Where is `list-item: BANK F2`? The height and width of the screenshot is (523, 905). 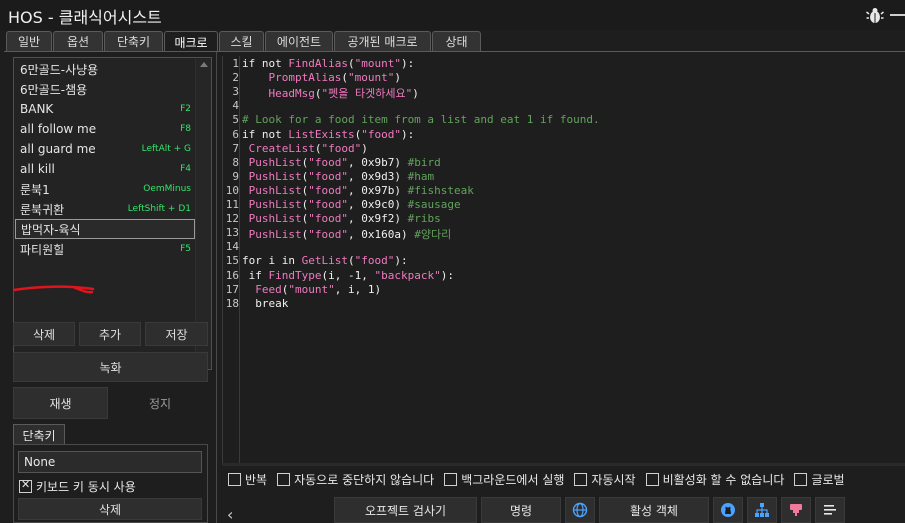 list-item: BANK F2 is located at coordinates (105, 109).